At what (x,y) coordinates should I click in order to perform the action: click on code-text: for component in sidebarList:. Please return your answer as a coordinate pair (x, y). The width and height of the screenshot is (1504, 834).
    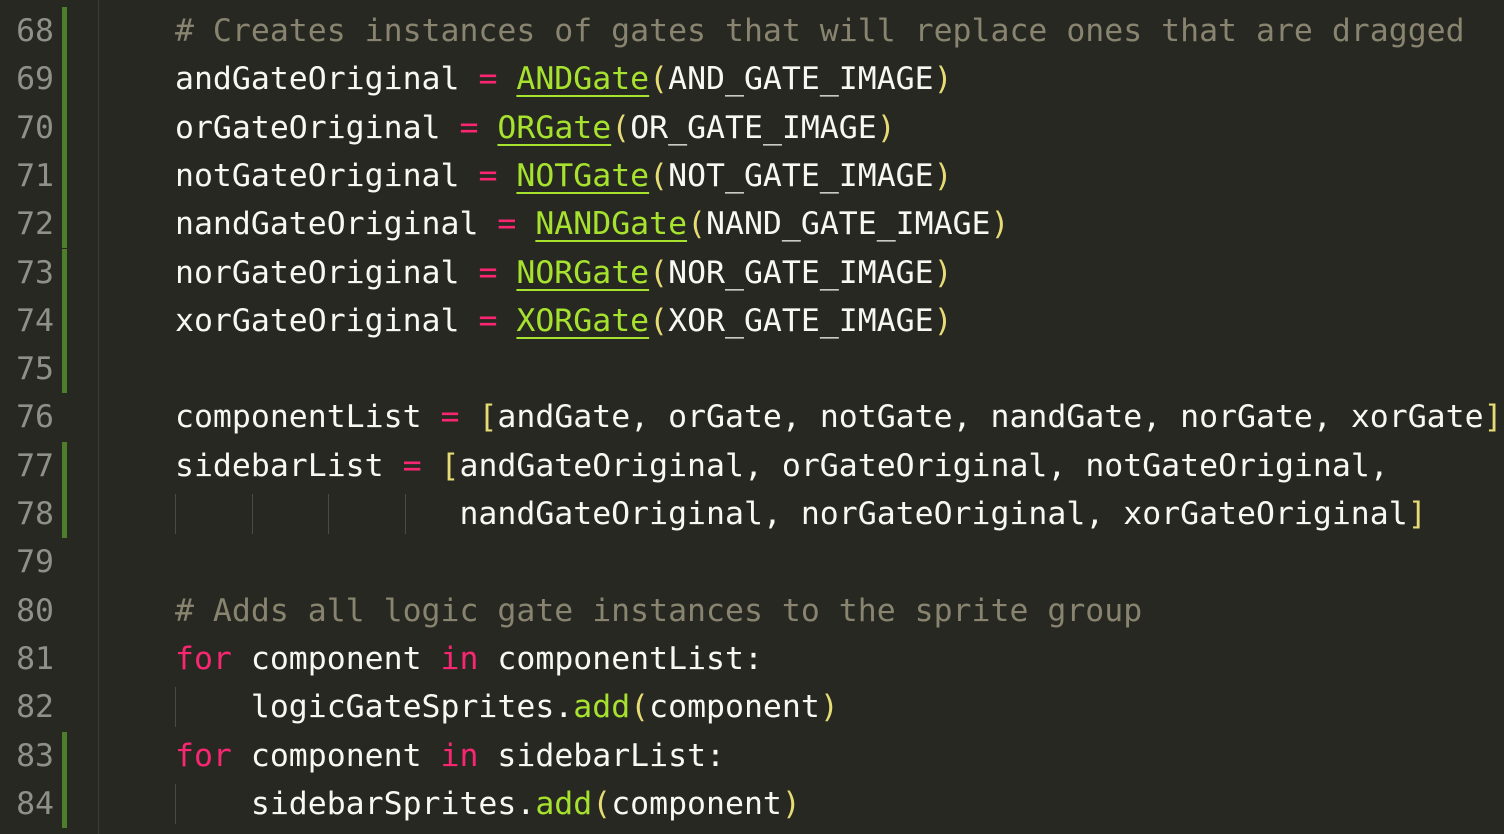
    Looking at the image, I should click on (450, 756).